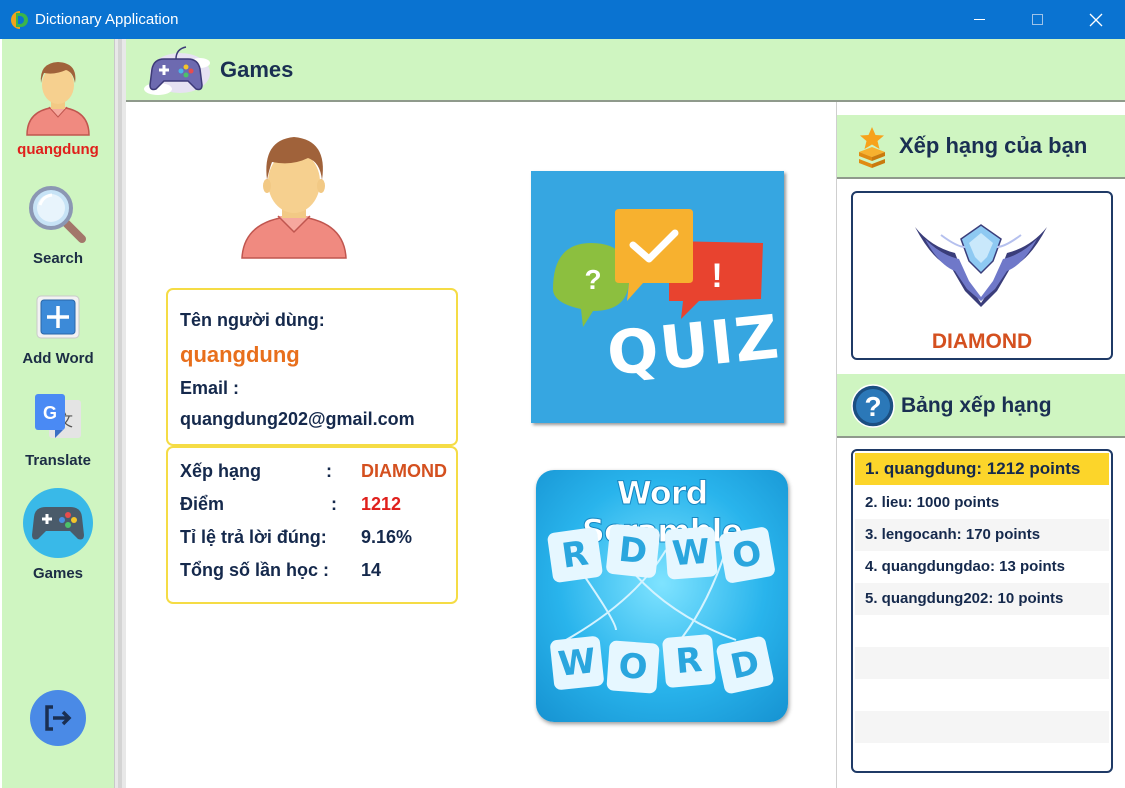  I want to click on minimize-icon, so click(979, 19).